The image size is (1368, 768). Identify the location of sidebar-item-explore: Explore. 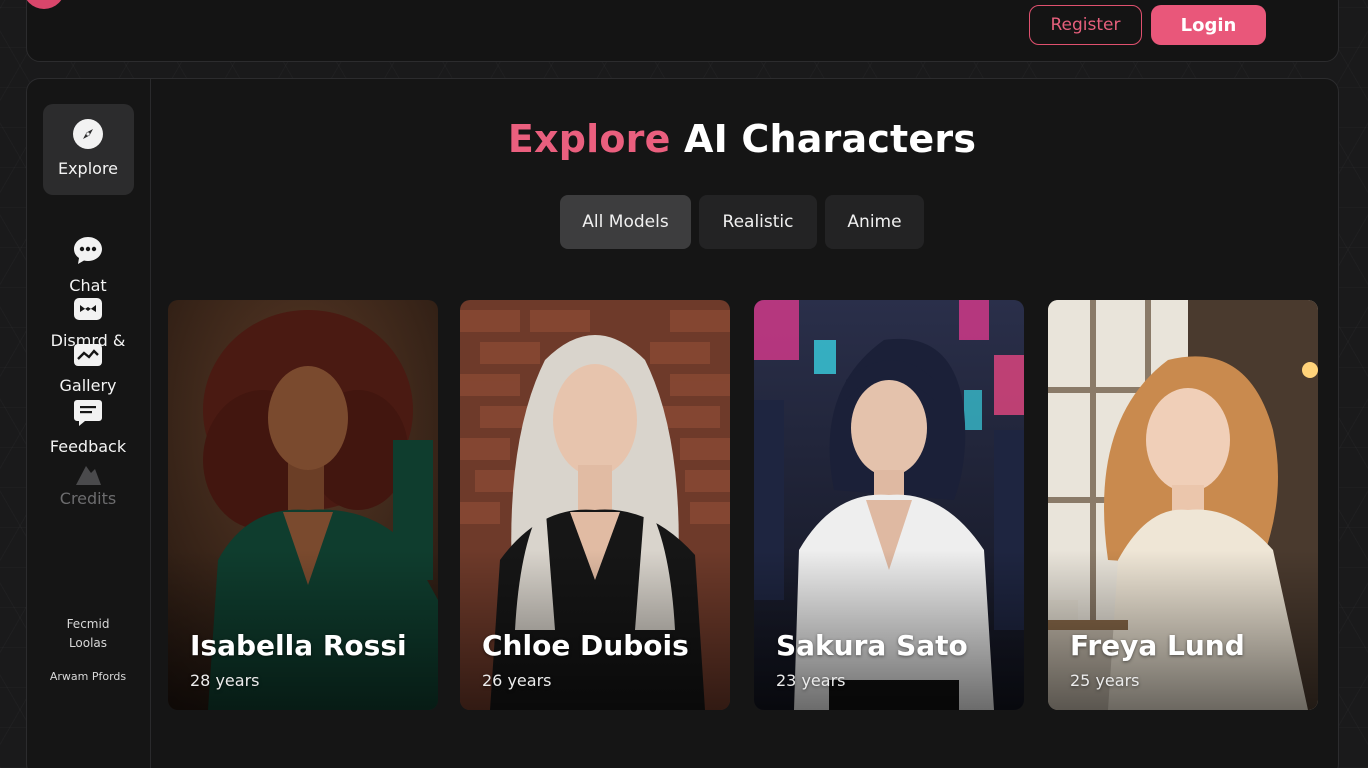
(88, 149).